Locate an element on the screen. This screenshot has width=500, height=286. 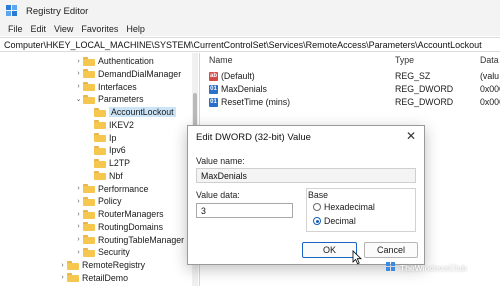
tree-item-label: Ipv6 is located at coordinates (117, 150).